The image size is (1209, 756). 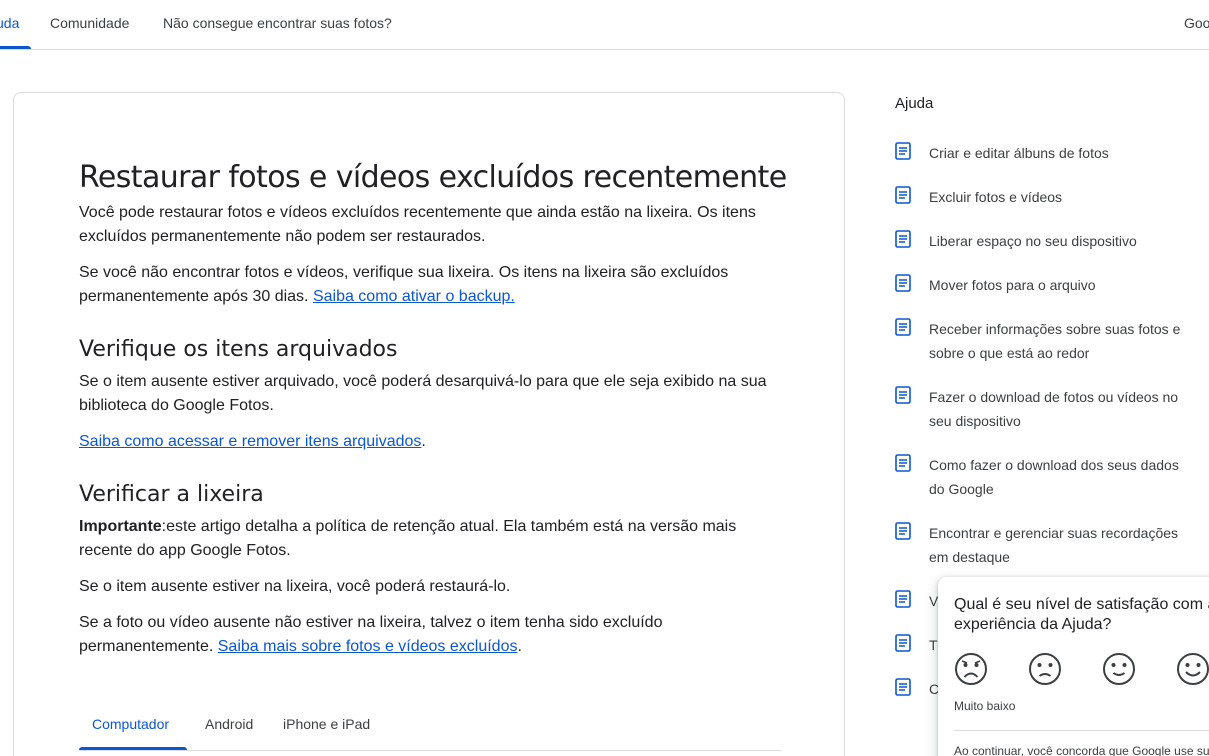 What do you see at coordinates (130, 724) in the screenshot?
I see `tab-computer: Computador` at bounding box center [130, 724].